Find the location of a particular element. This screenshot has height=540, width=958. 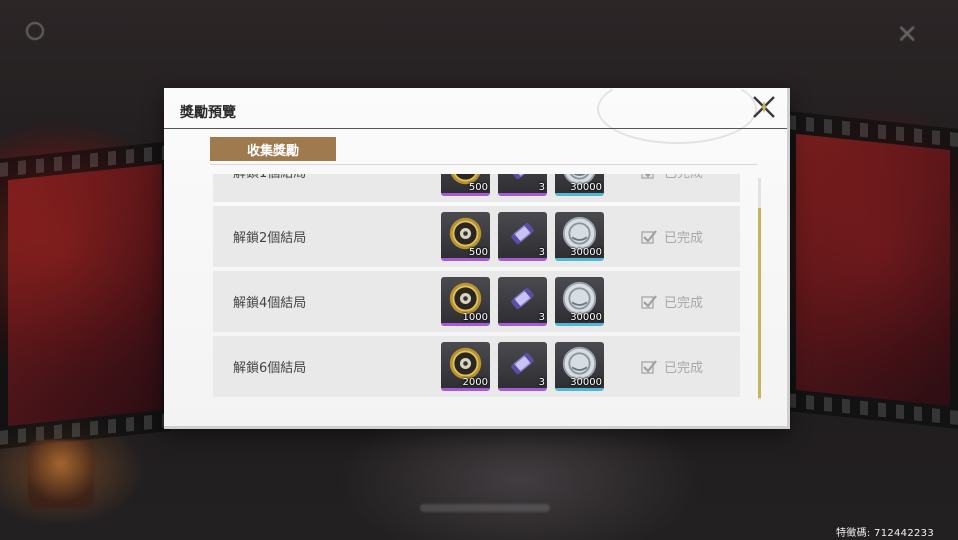

reward-row: 解鎖1個結局 500 3 30000 已完成 is located at coordinates (476, 188).